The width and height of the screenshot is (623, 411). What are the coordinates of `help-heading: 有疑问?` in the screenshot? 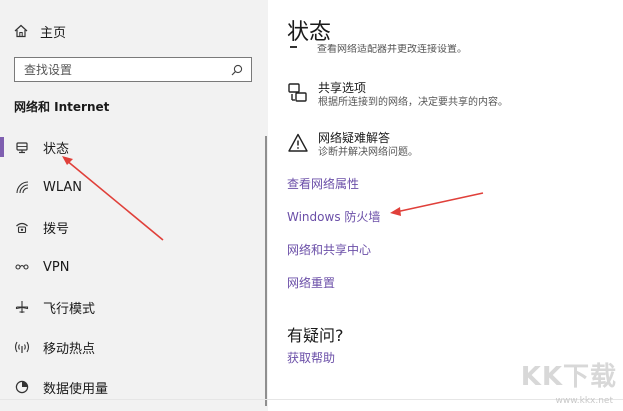 It's located at (315, 335).